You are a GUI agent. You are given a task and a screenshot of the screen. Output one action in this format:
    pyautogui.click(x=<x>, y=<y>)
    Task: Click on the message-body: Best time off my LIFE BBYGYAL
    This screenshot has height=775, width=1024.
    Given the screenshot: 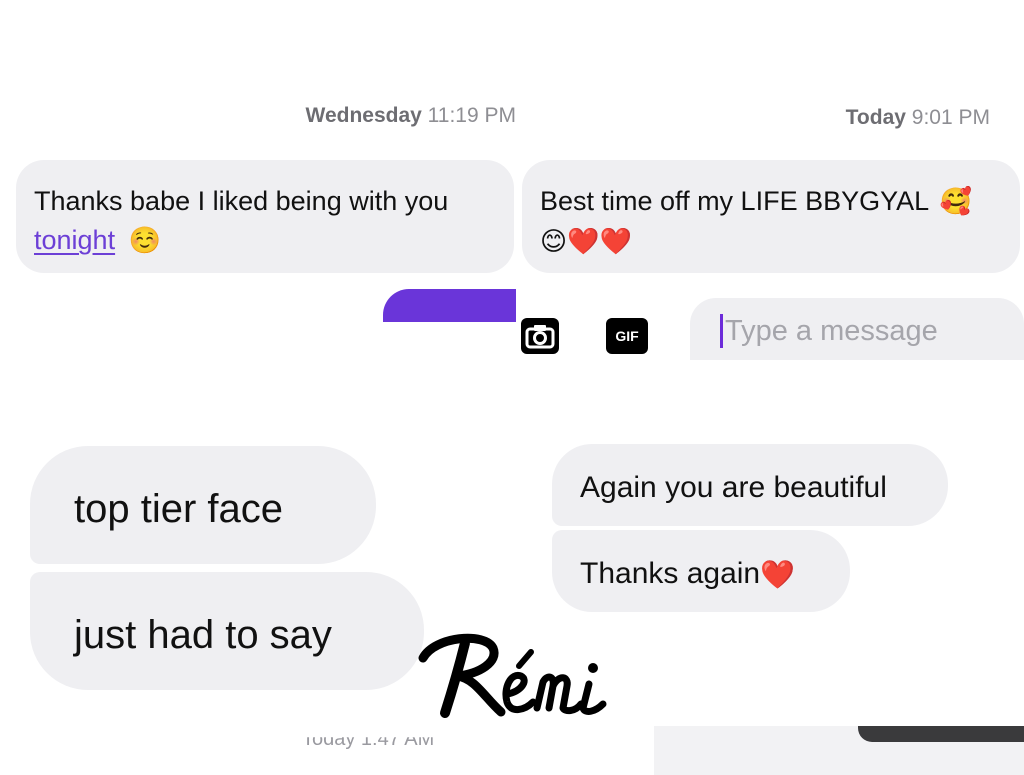 What is the action you would take?
    pyautogui.click(x=734, y=201)
    